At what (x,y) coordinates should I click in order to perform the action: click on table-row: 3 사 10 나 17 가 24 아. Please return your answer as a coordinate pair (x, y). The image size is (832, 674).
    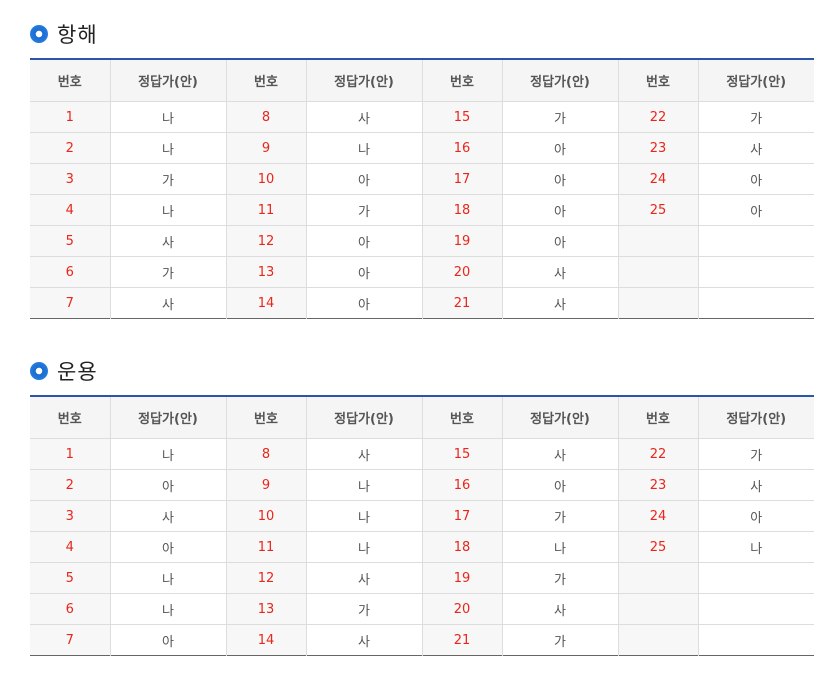
    Looking at the image, I should click on (422, 516).